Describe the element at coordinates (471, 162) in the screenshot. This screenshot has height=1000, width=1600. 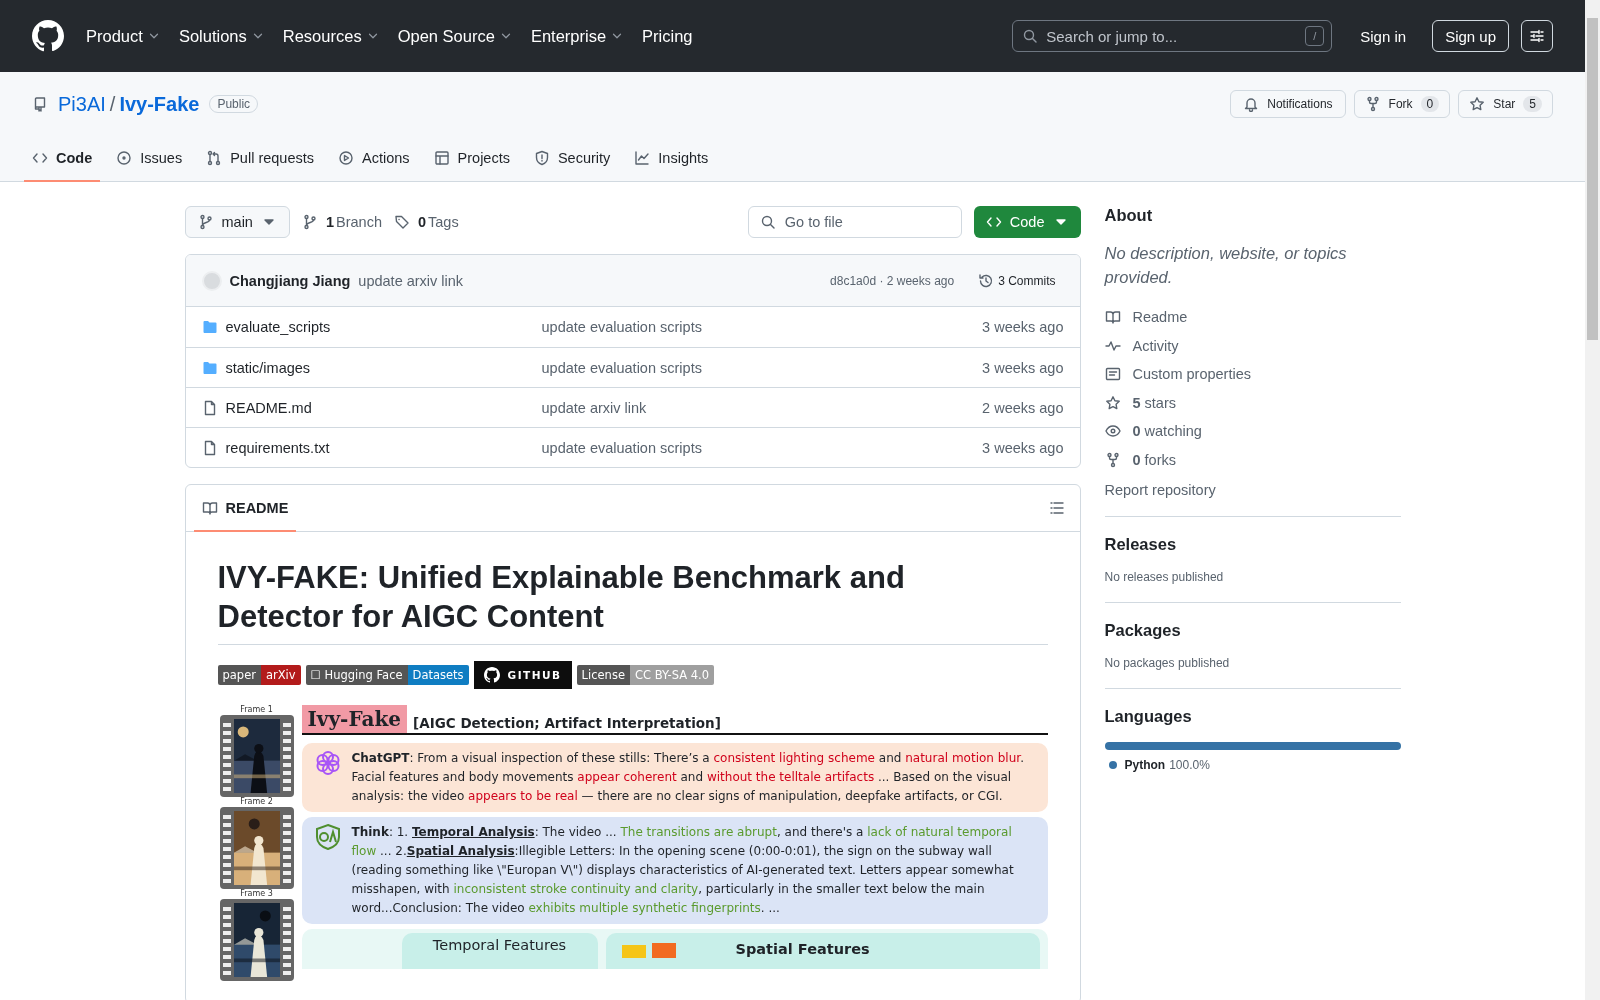
I see `repo-tab: Projects` at that location.